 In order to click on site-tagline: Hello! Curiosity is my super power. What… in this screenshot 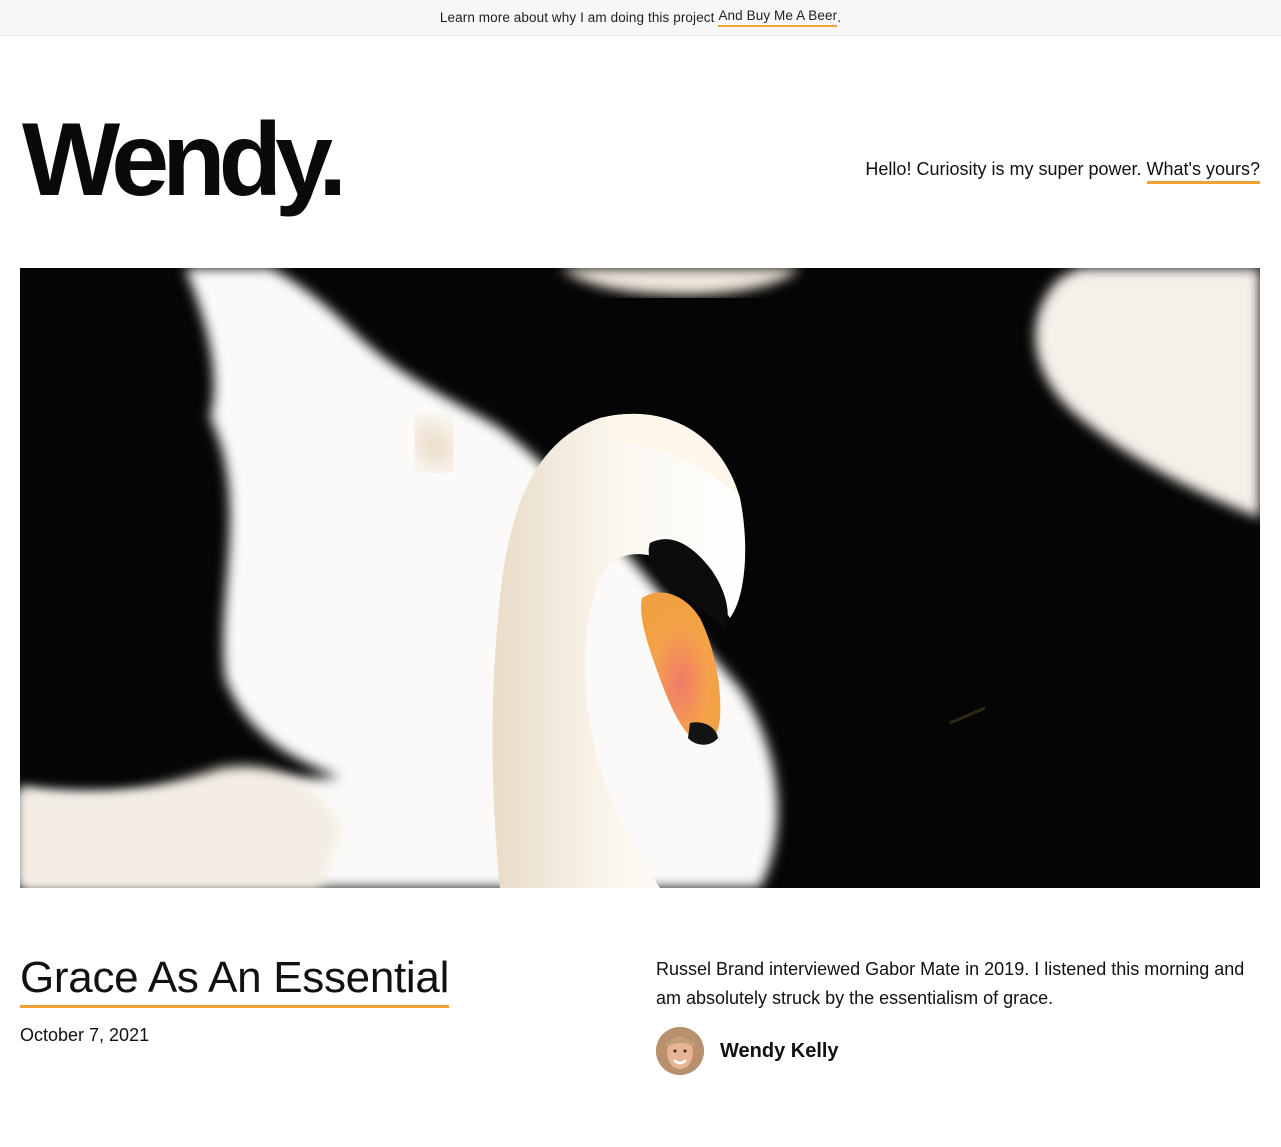, I will do `click(1062, 171)`.